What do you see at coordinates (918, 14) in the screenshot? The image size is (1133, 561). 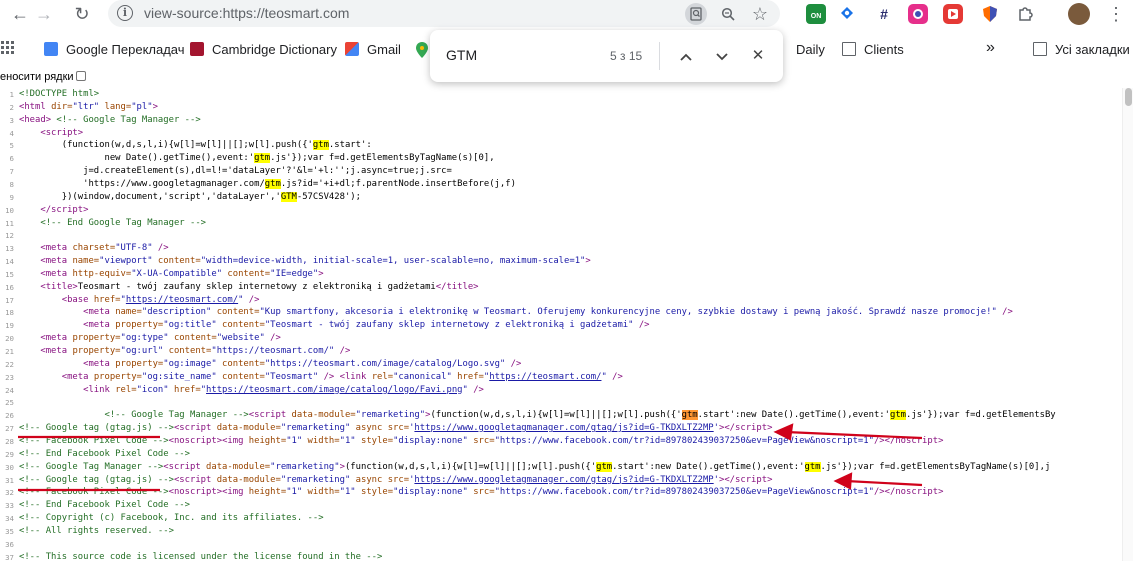 I see `extension-color-icon` at bounding box center [918, 14].